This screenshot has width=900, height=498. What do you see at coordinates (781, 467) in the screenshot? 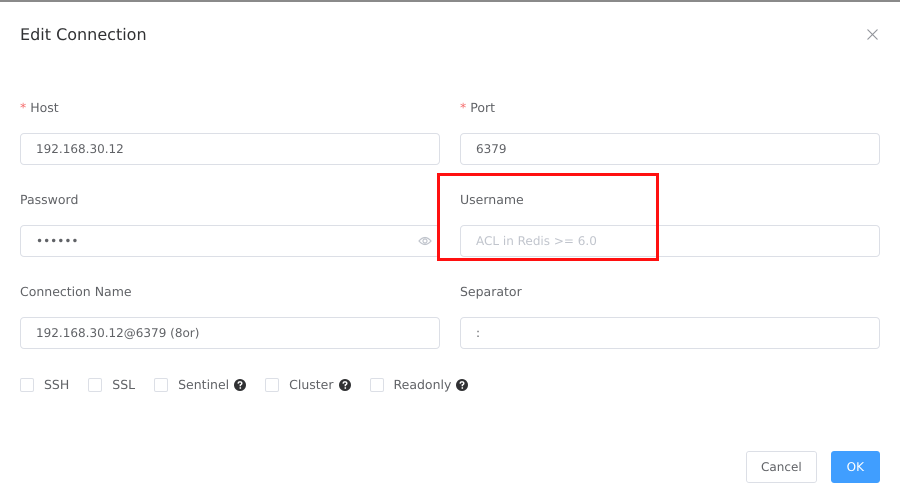
I see `cancel-button: Cancel` at bounding box center [781, 467].